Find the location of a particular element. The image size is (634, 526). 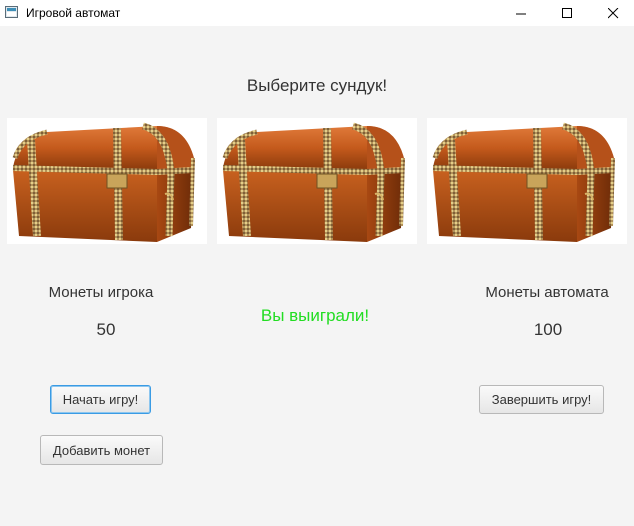

close-icon is located at coordinates (612, 12).